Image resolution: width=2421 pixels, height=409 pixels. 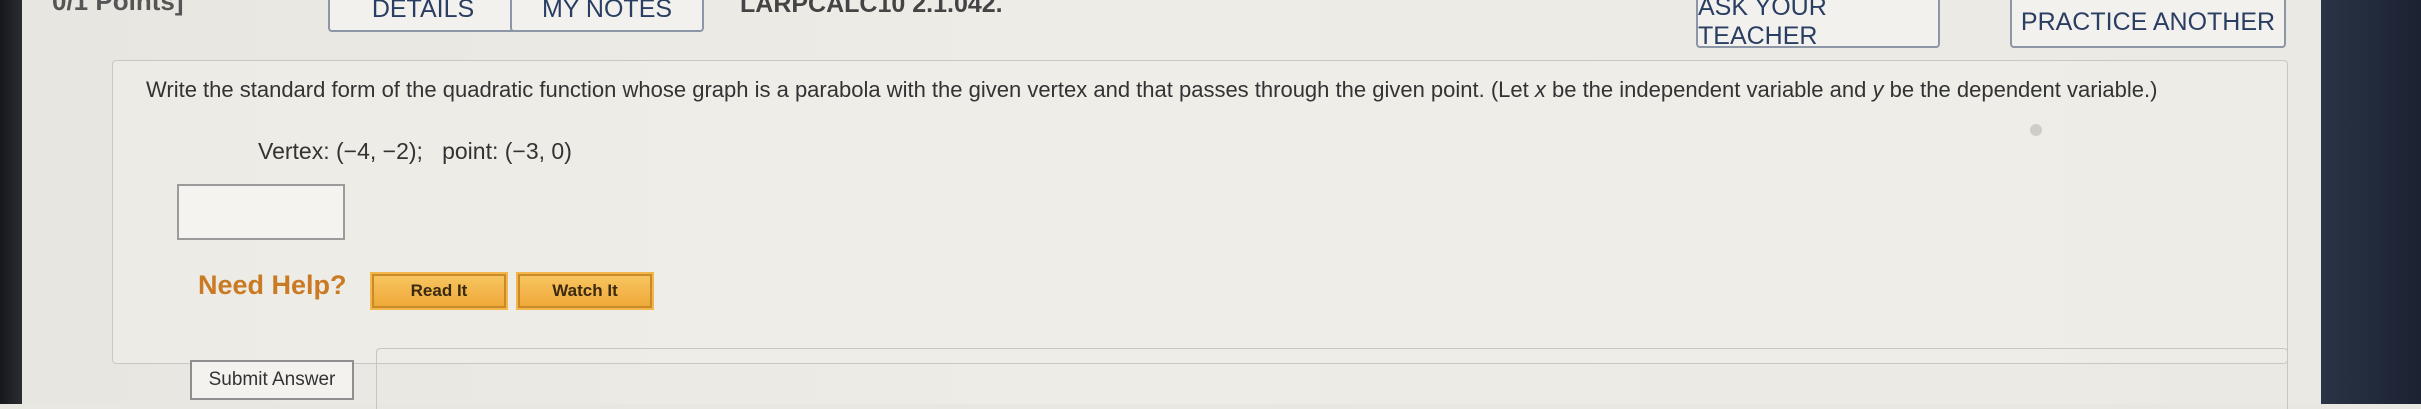 I want to click on submit-answer-button: Submit Answer, so click(x=272, y=380).